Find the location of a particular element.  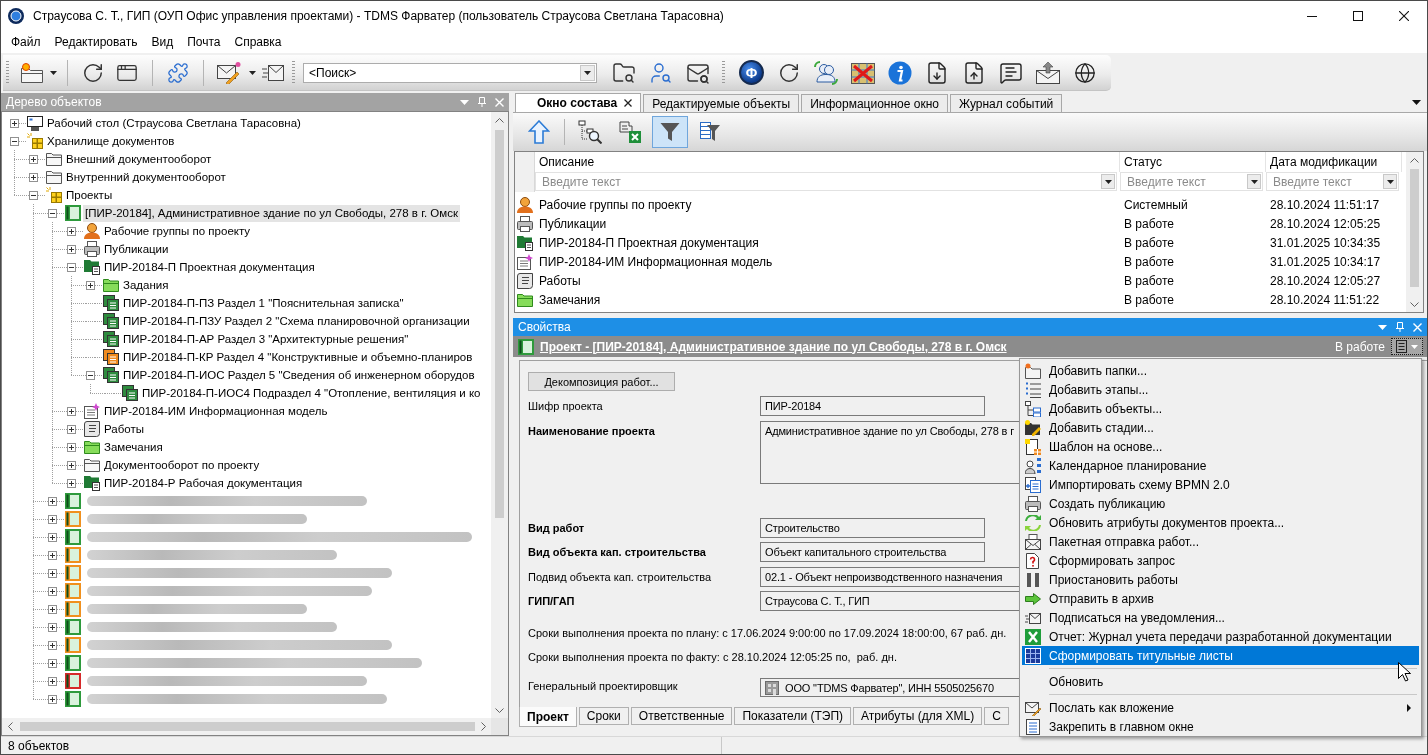

menu-item: Справка is located at coordinates (258, 42).